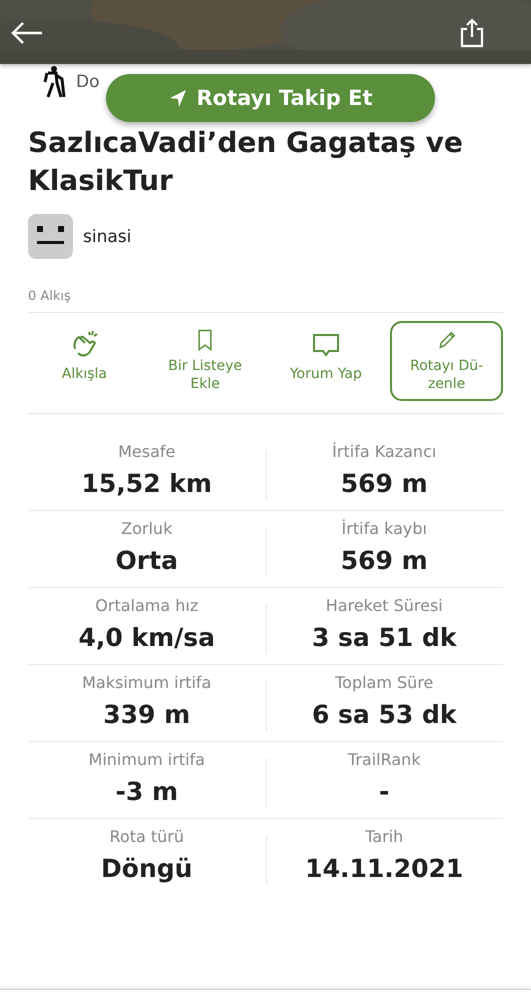 The image size is (531, 1000). What do you see at coordinates (265, 301) in the screenshot?
I see `applause-count: 0 Alkış` at bounding box center [265, 301].